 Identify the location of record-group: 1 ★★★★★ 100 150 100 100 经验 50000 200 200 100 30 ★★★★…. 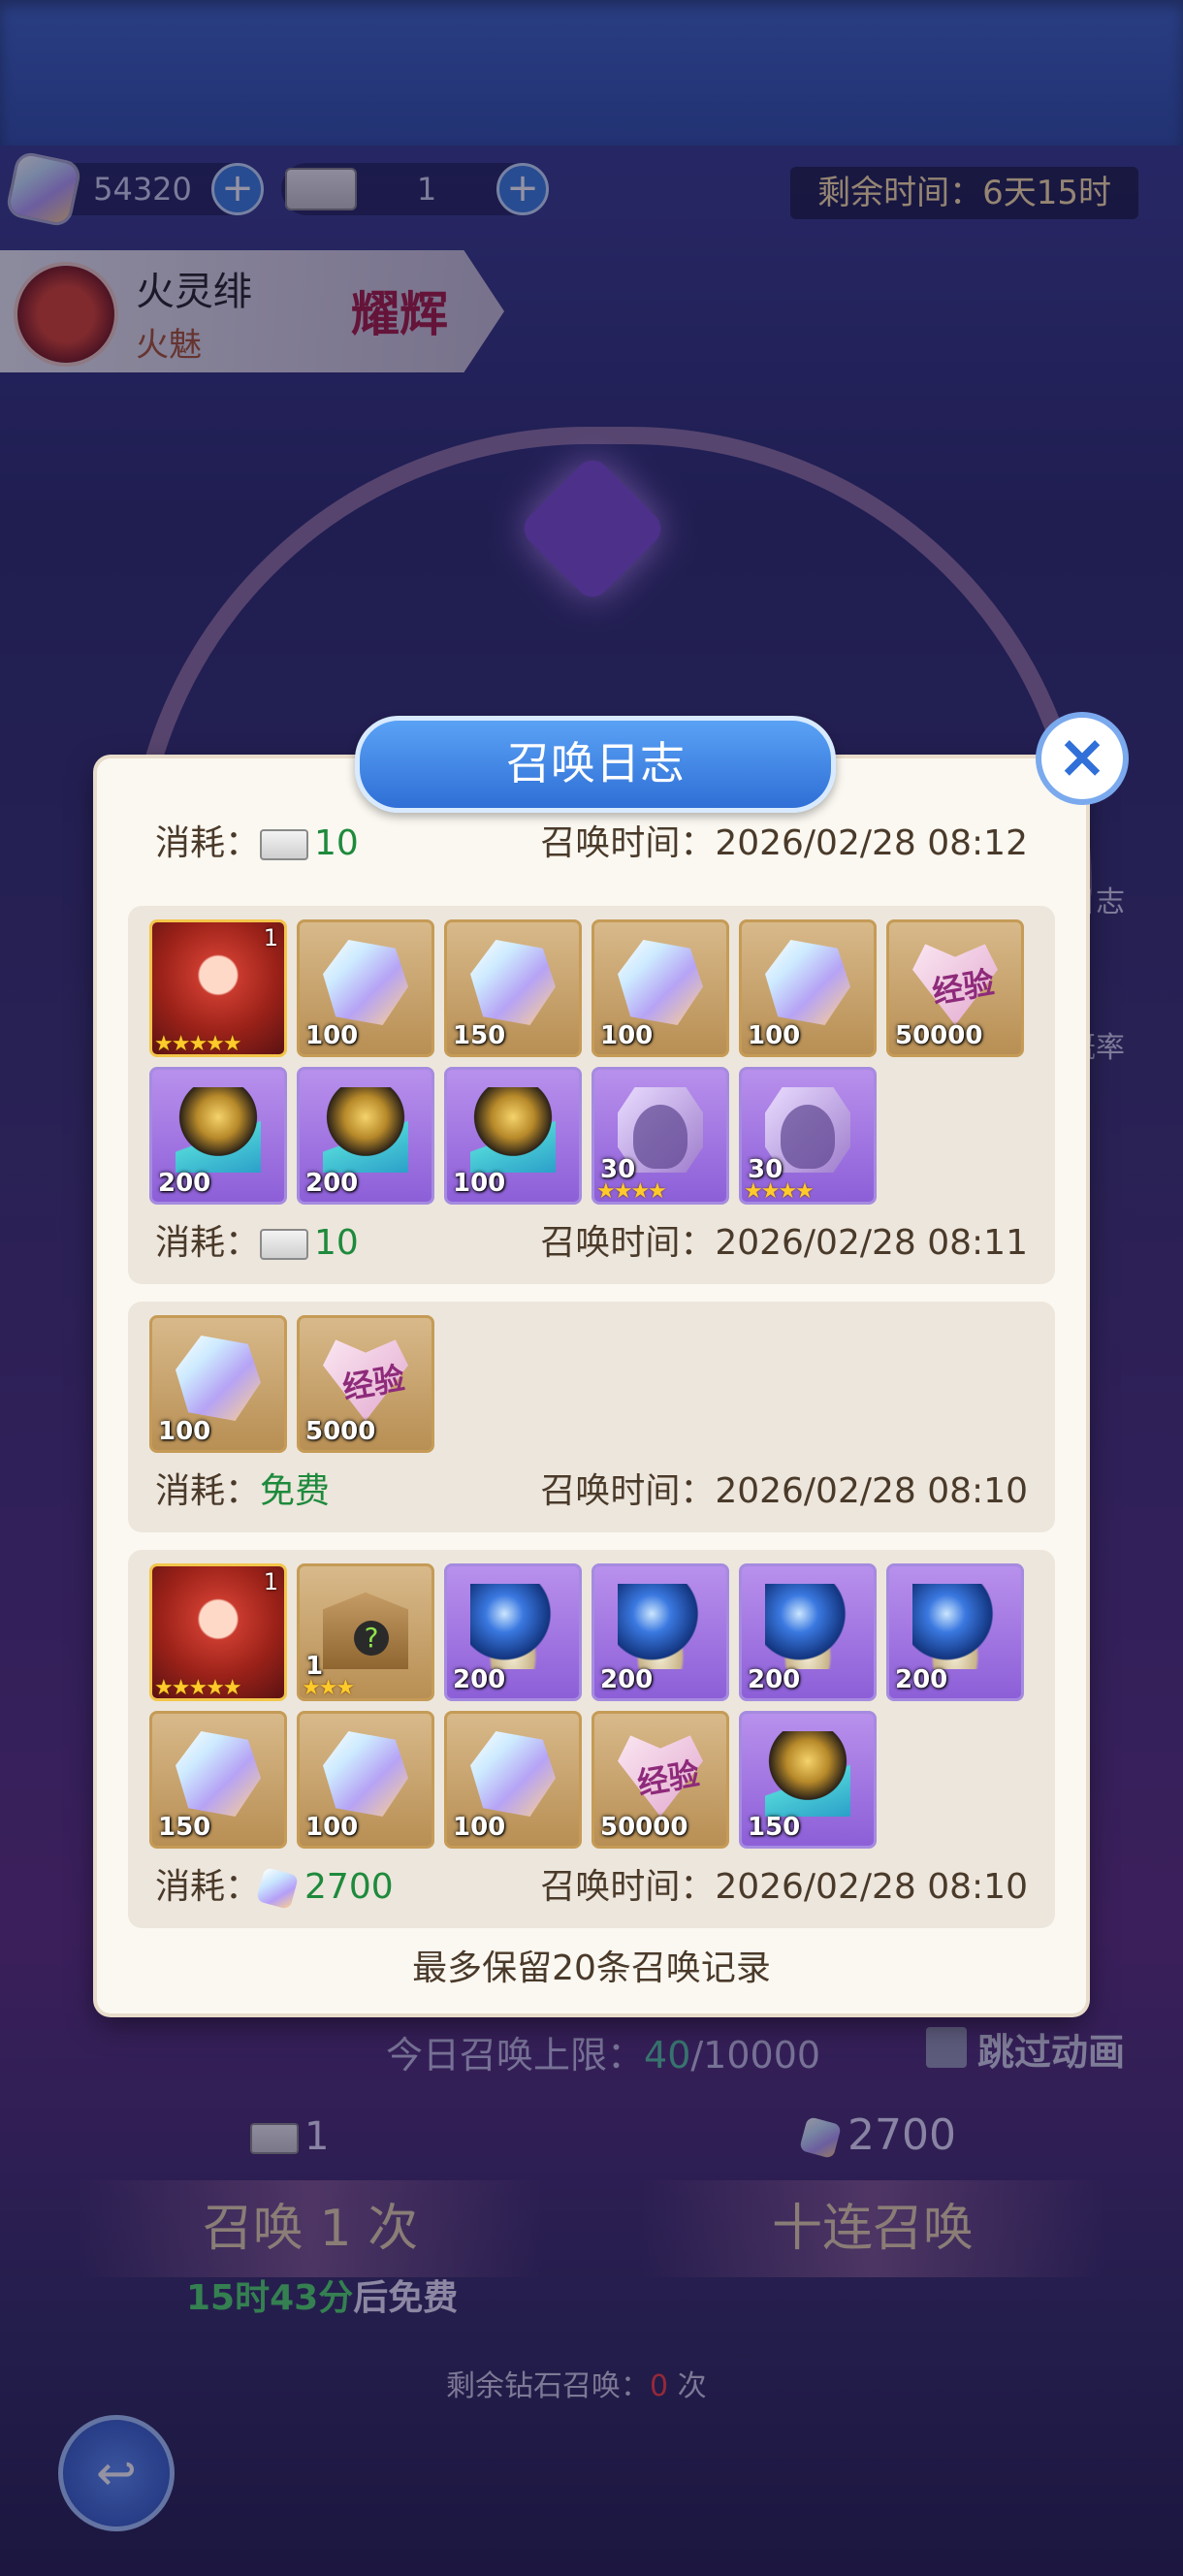
(591, 1095).